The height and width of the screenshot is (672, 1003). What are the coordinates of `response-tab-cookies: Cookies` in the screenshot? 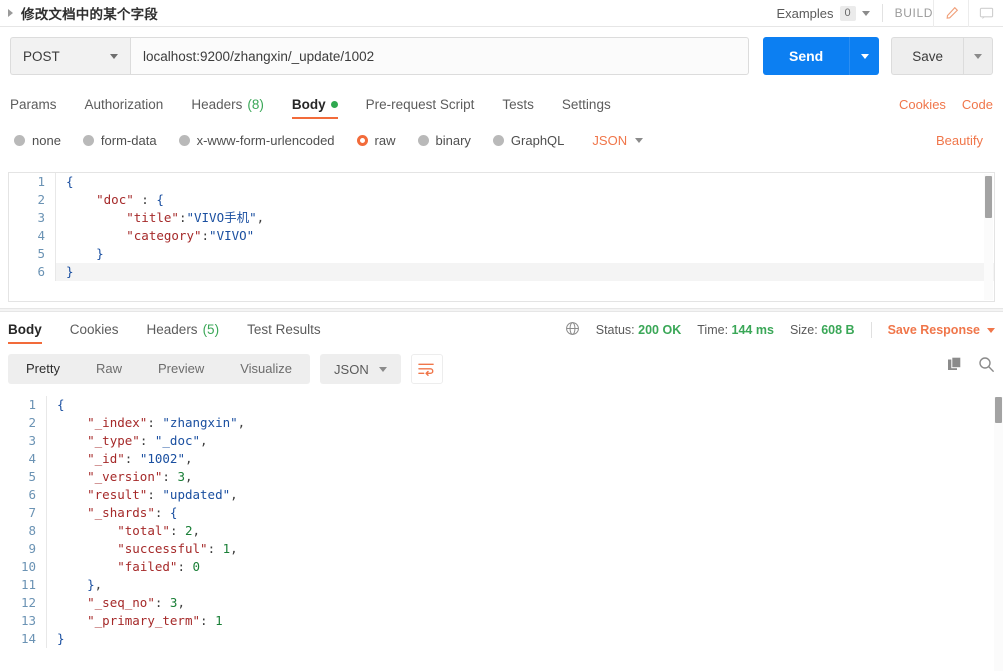 It's located at (94, 333).